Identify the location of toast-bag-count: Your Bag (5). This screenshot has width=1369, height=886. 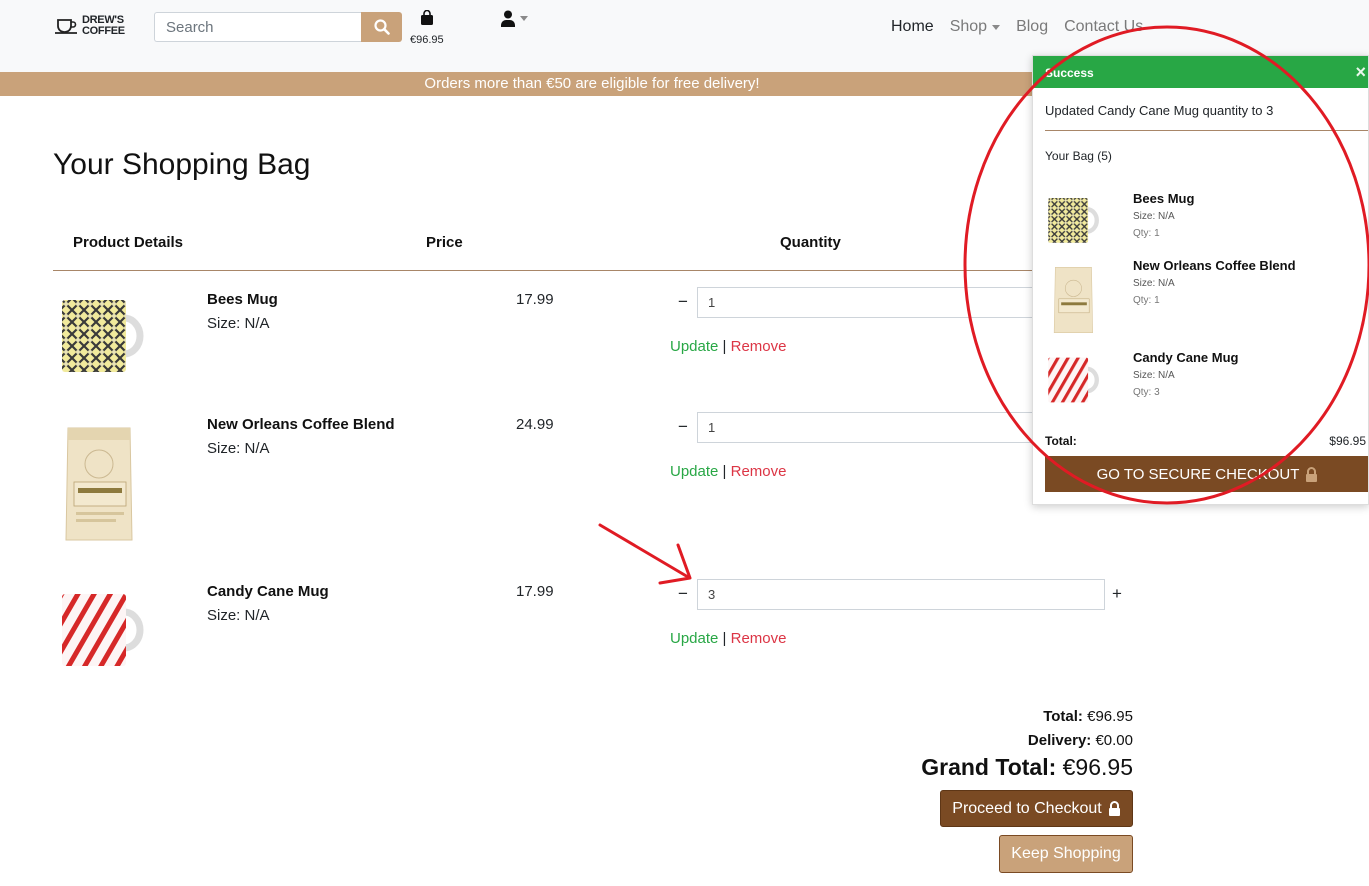
(1078, 156).